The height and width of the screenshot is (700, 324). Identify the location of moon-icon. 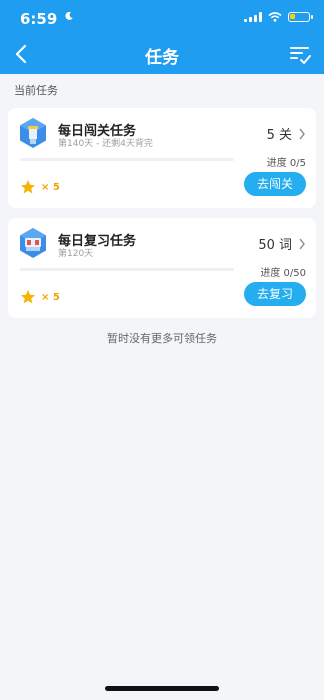
(69, 15).